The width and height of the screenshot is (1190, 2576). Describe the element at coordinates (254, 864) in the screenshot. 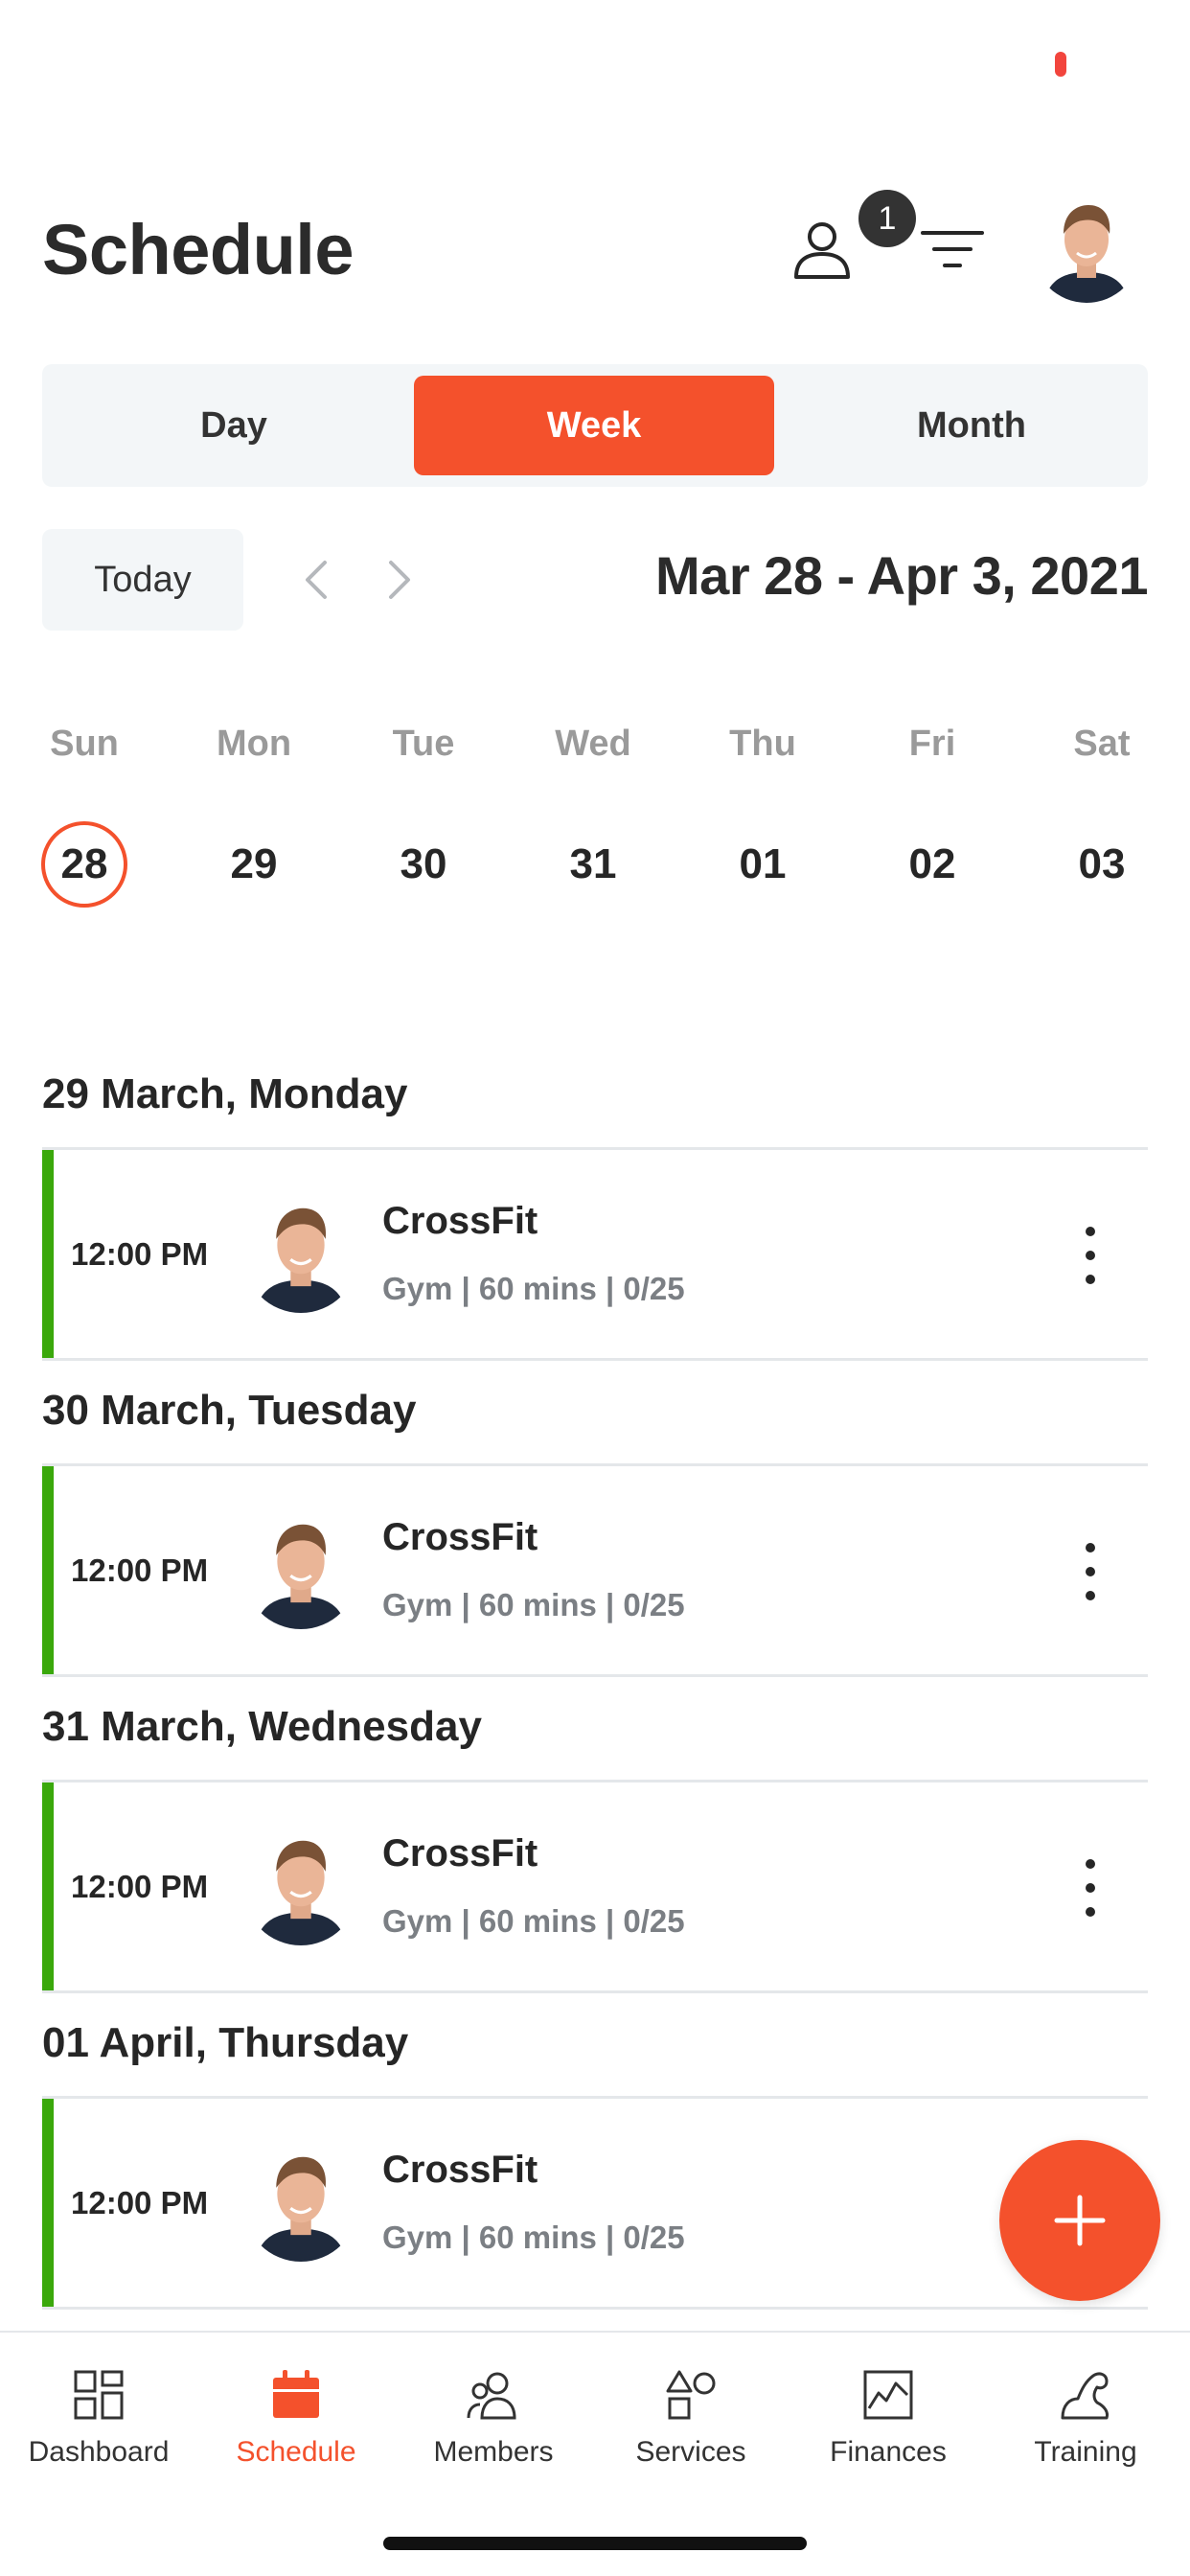

I see `day-number: 29` at that location.